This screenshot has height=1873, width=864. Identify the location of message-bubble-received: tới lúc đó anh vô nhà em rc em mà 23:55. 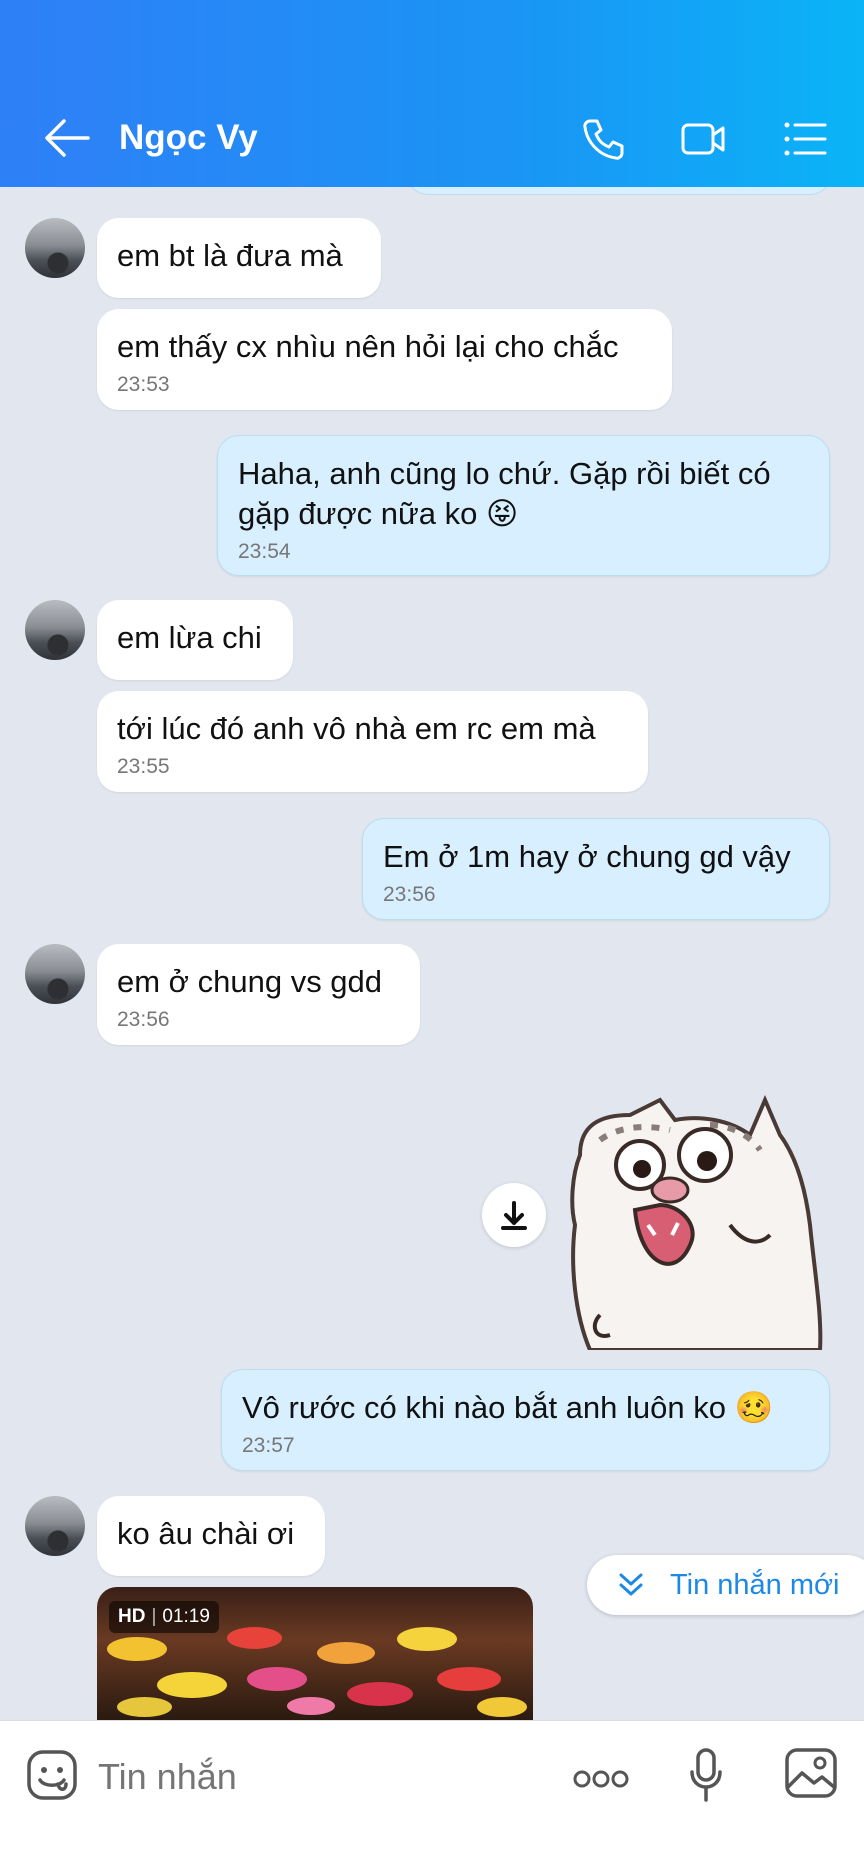
(372, 741).